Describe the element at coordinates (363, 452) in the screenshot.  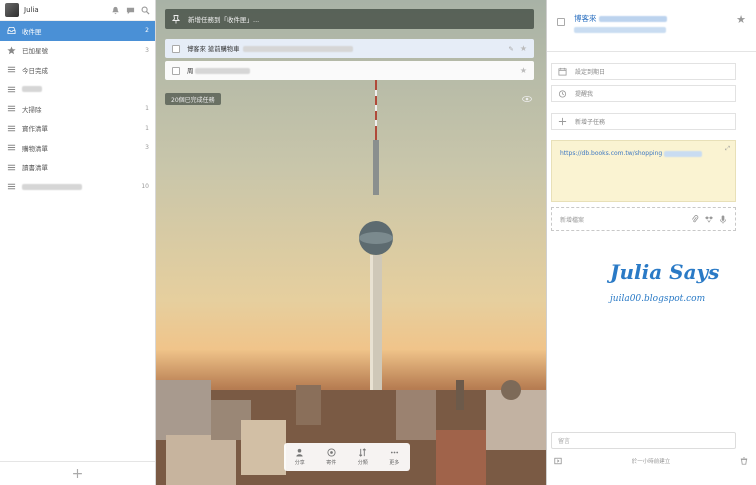
I see `sort-icon` at that location.